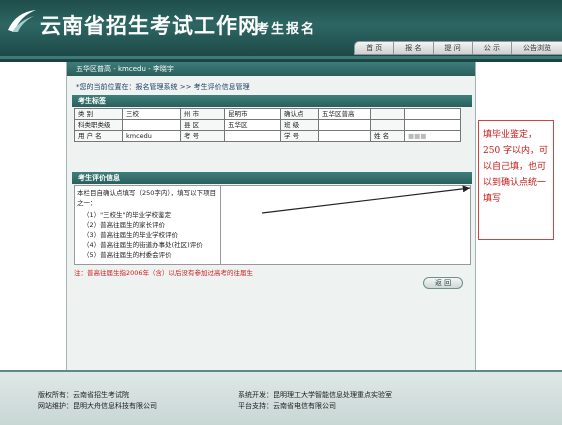  Describe the element at coordinates (255, 395) in the screenshot. I see `footer-label: 系统开发：` at that location.